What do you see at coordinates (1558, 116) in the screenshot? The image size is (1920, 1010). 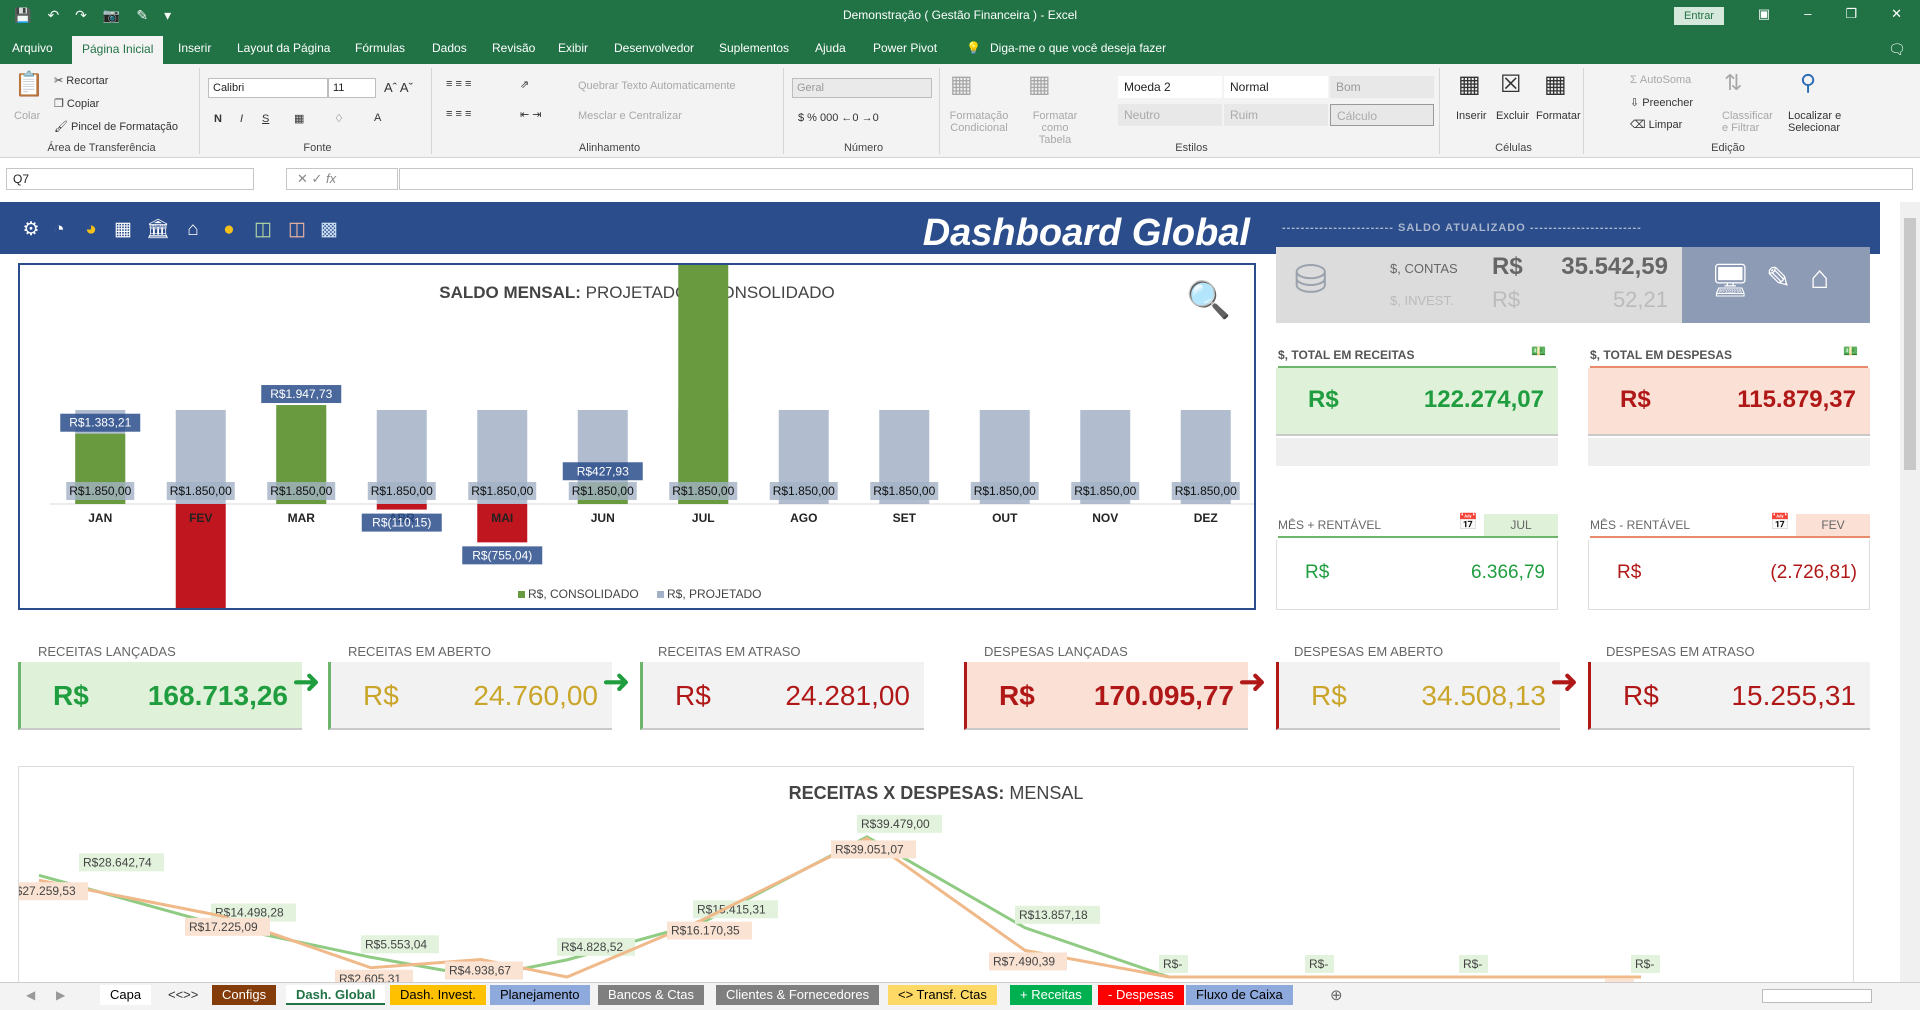 I see `format-cells-button: Formatar` at bounding box center [1558, 116].